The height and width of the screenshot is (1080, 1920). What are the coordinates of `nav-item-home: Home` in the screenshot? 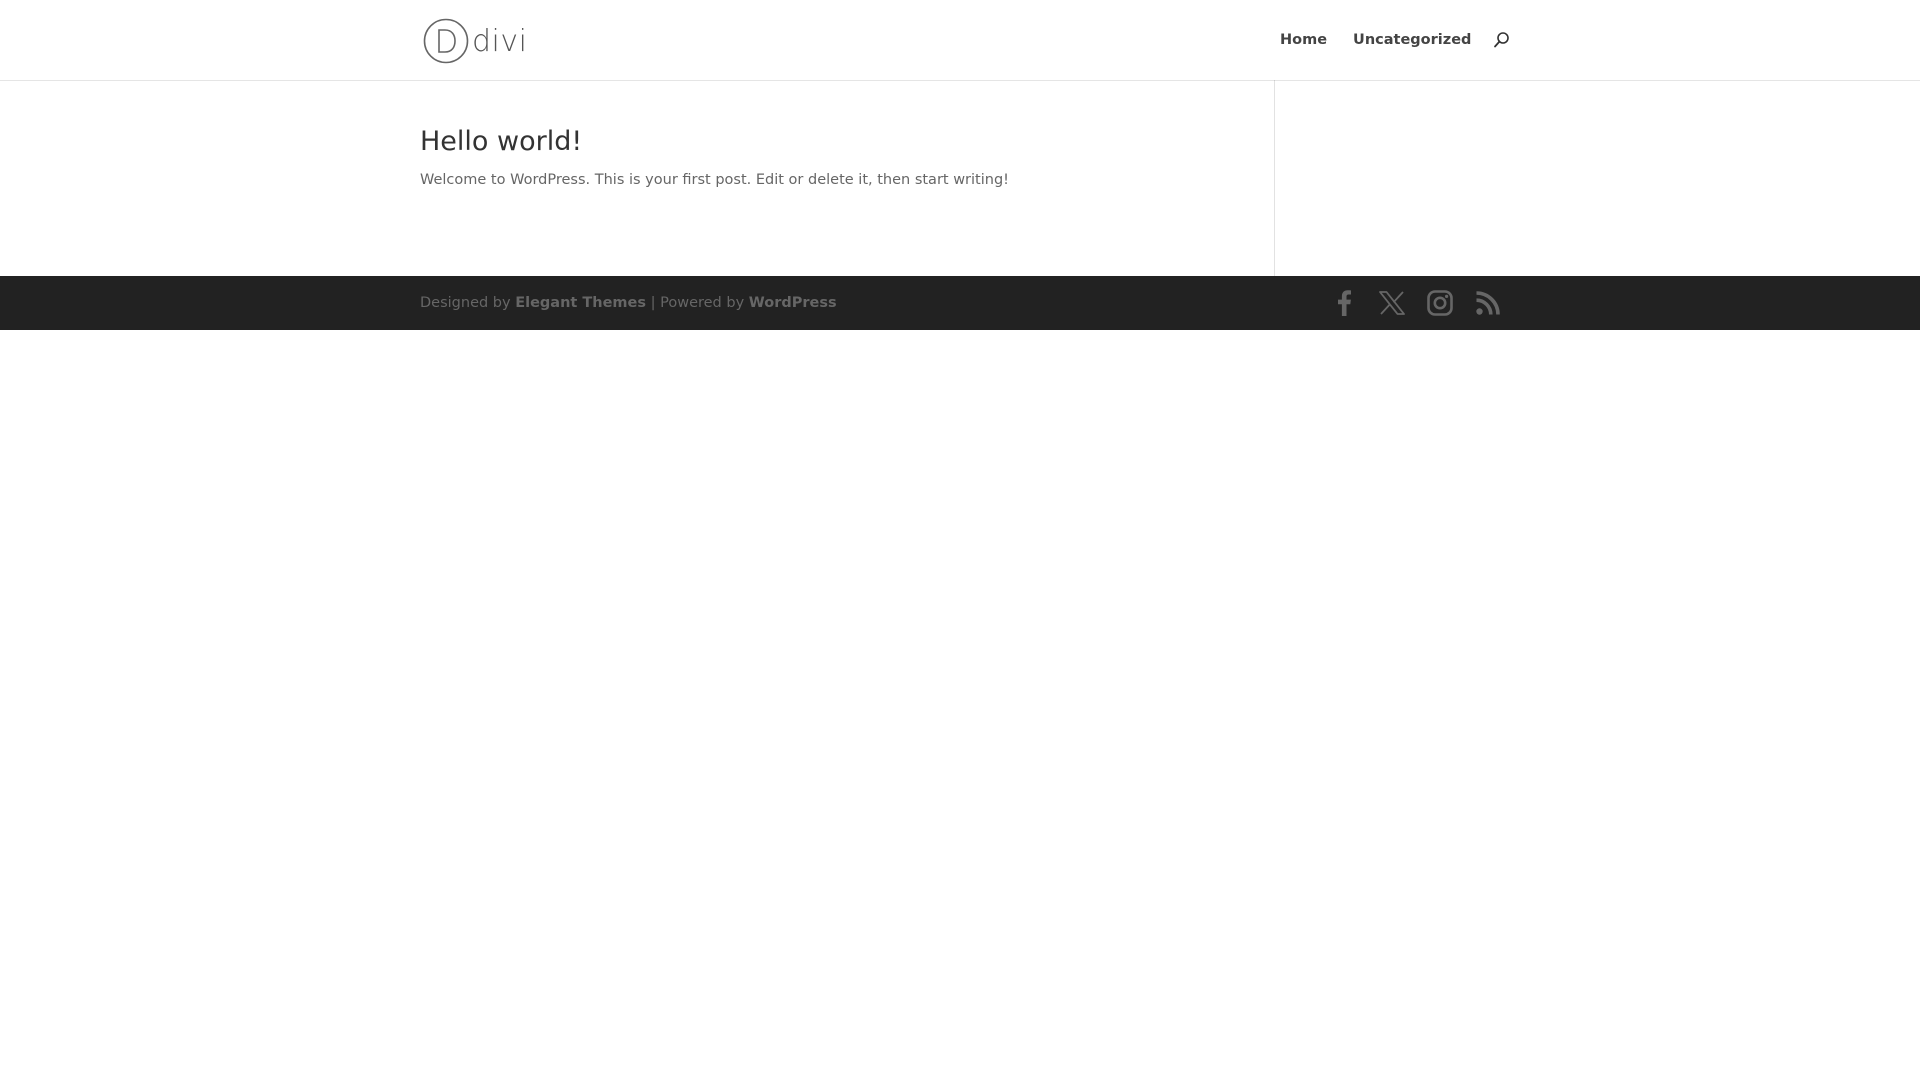 It's located at (1303, 40).